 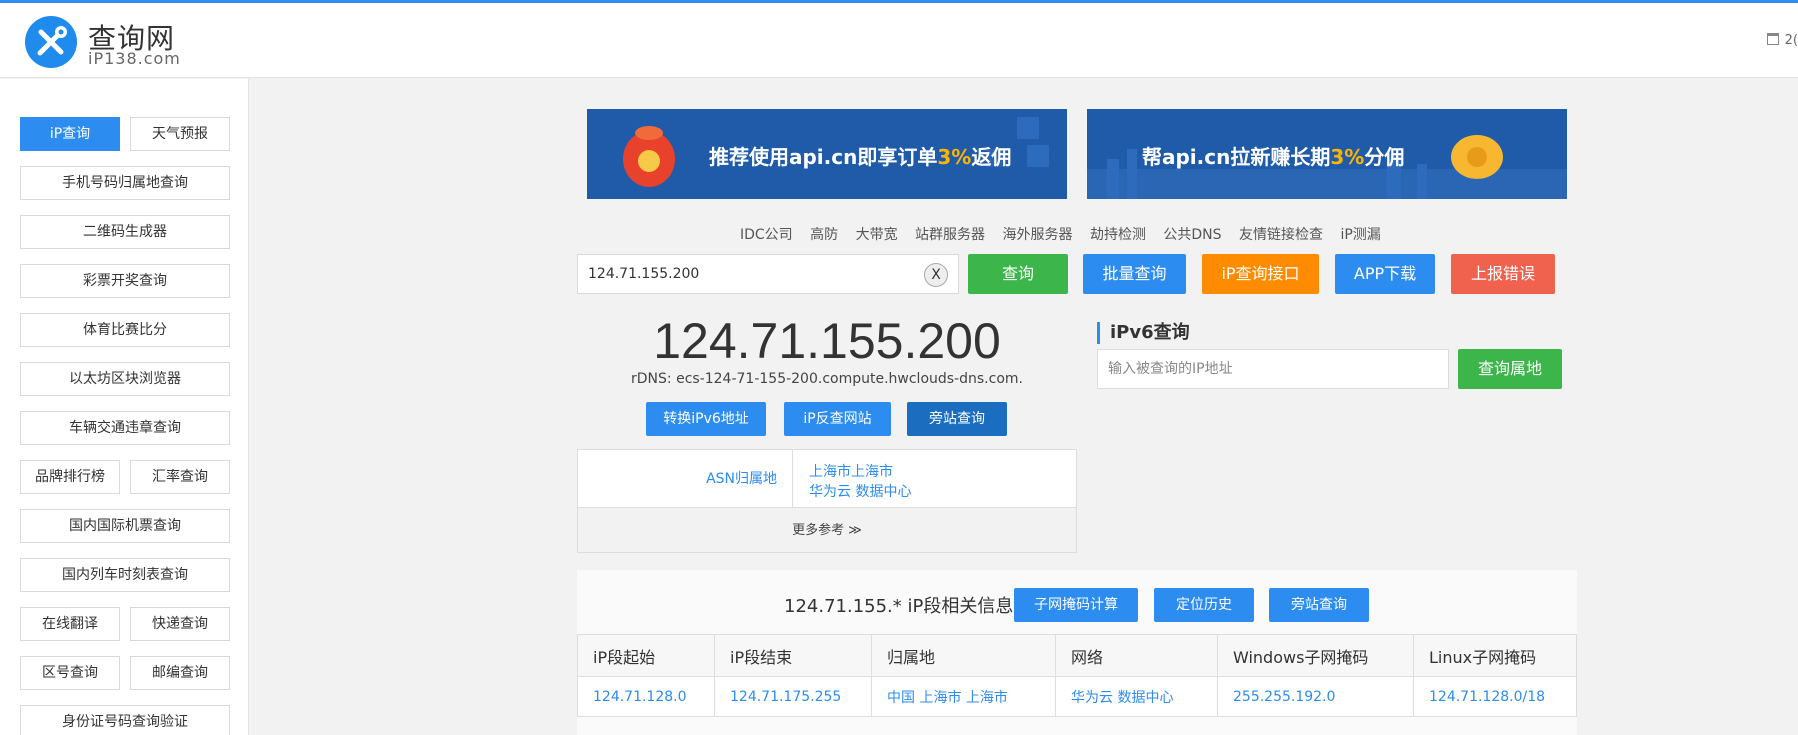 What do you see at coordinates (1360, 235) in the screenshot?
I see `link-ip-leak: iP测漏` at bounding box center [1360, 235].